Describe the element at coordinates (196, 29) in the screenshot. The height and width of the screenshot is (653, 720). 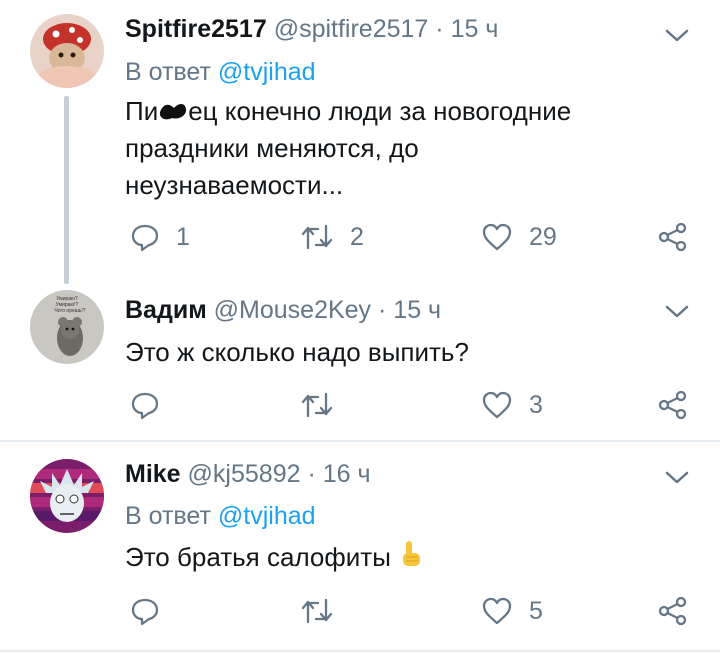
I see `author-name: Spitfire2517` at that location.